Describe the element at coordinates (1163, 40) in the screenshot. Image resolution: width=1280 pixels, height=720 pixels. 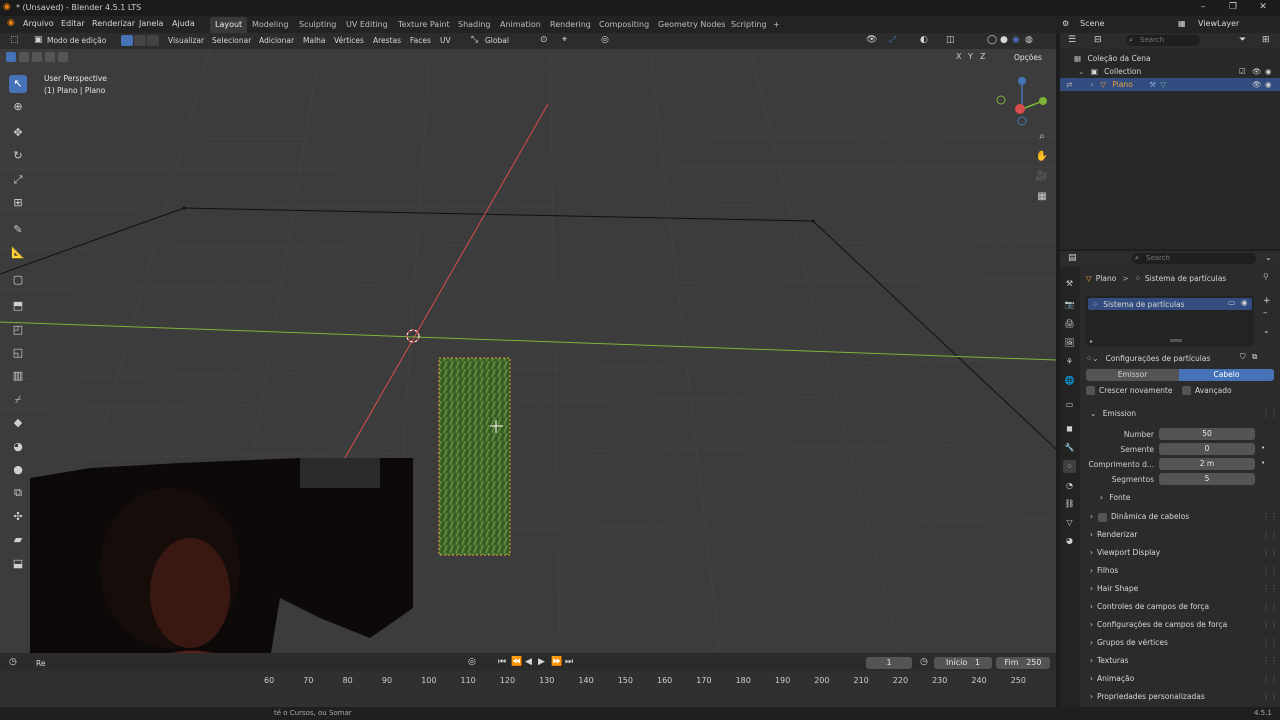
I see `outliner-search-input: Search` at that location.